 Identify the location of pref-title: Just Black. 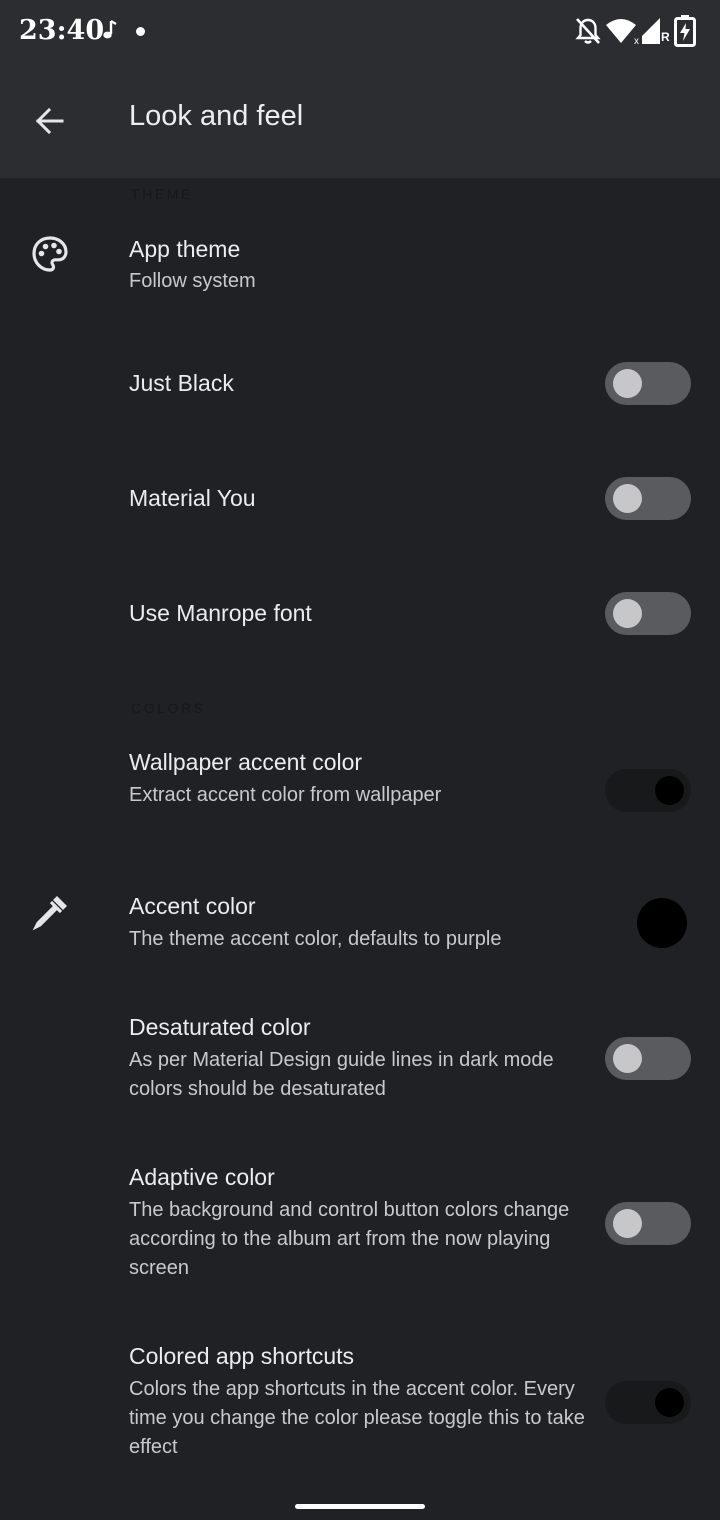
(181, 383).